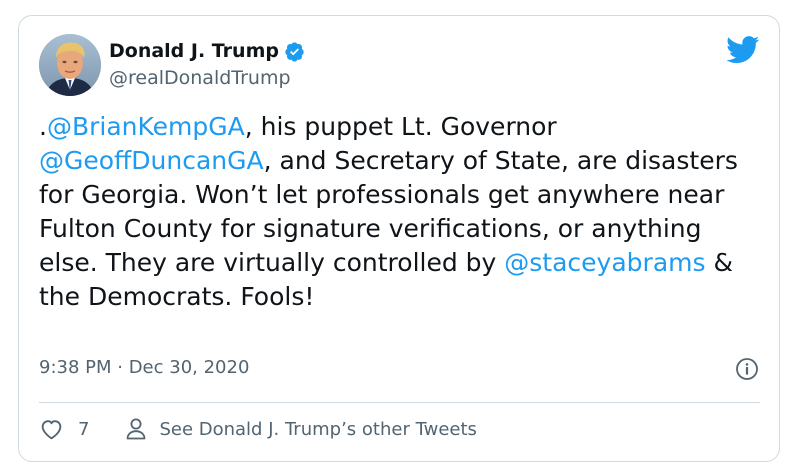  Describe the element at coordinates (136, 429) in the screenshot. I see `person-icon` at that location.